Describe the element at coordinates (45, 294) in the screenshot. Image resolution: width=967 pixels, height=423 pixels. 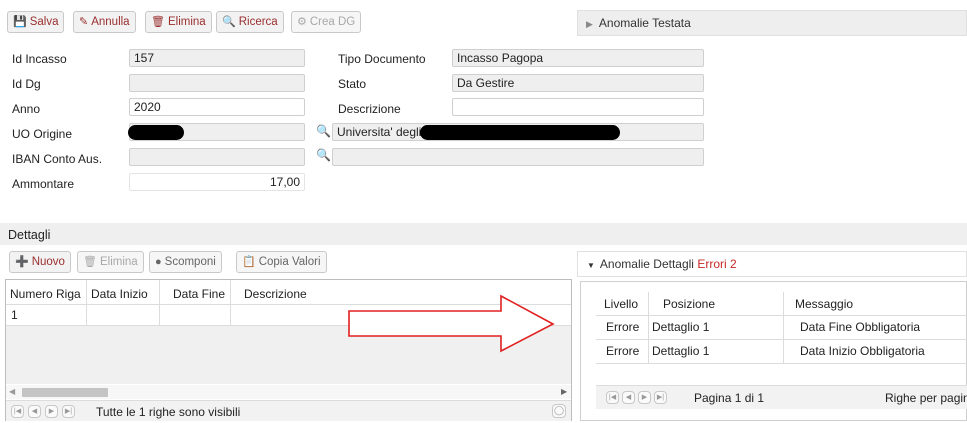
I see `column-header-numero-riga: Numero Riga` at that location.